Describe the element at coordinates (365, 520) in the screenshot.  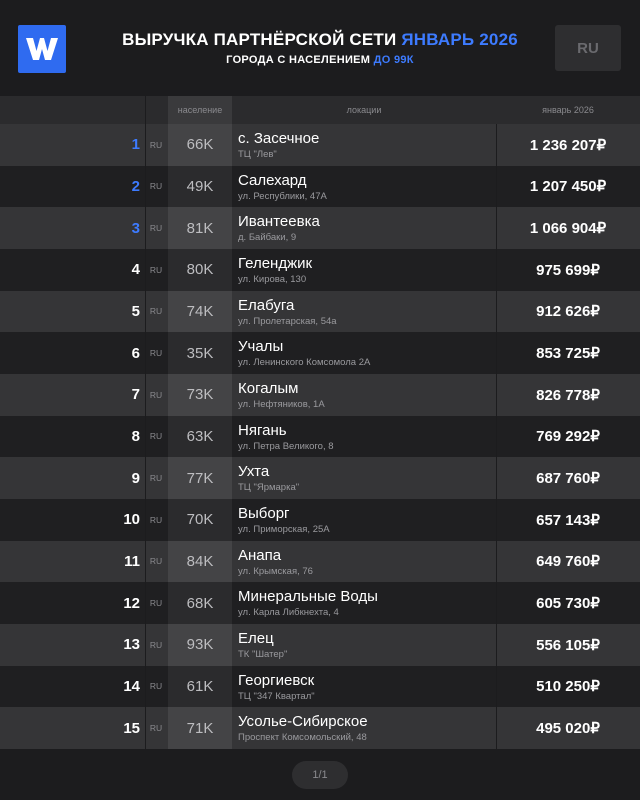
I see `location-cell: Выборг ул. Приморская, 25А` at that location.